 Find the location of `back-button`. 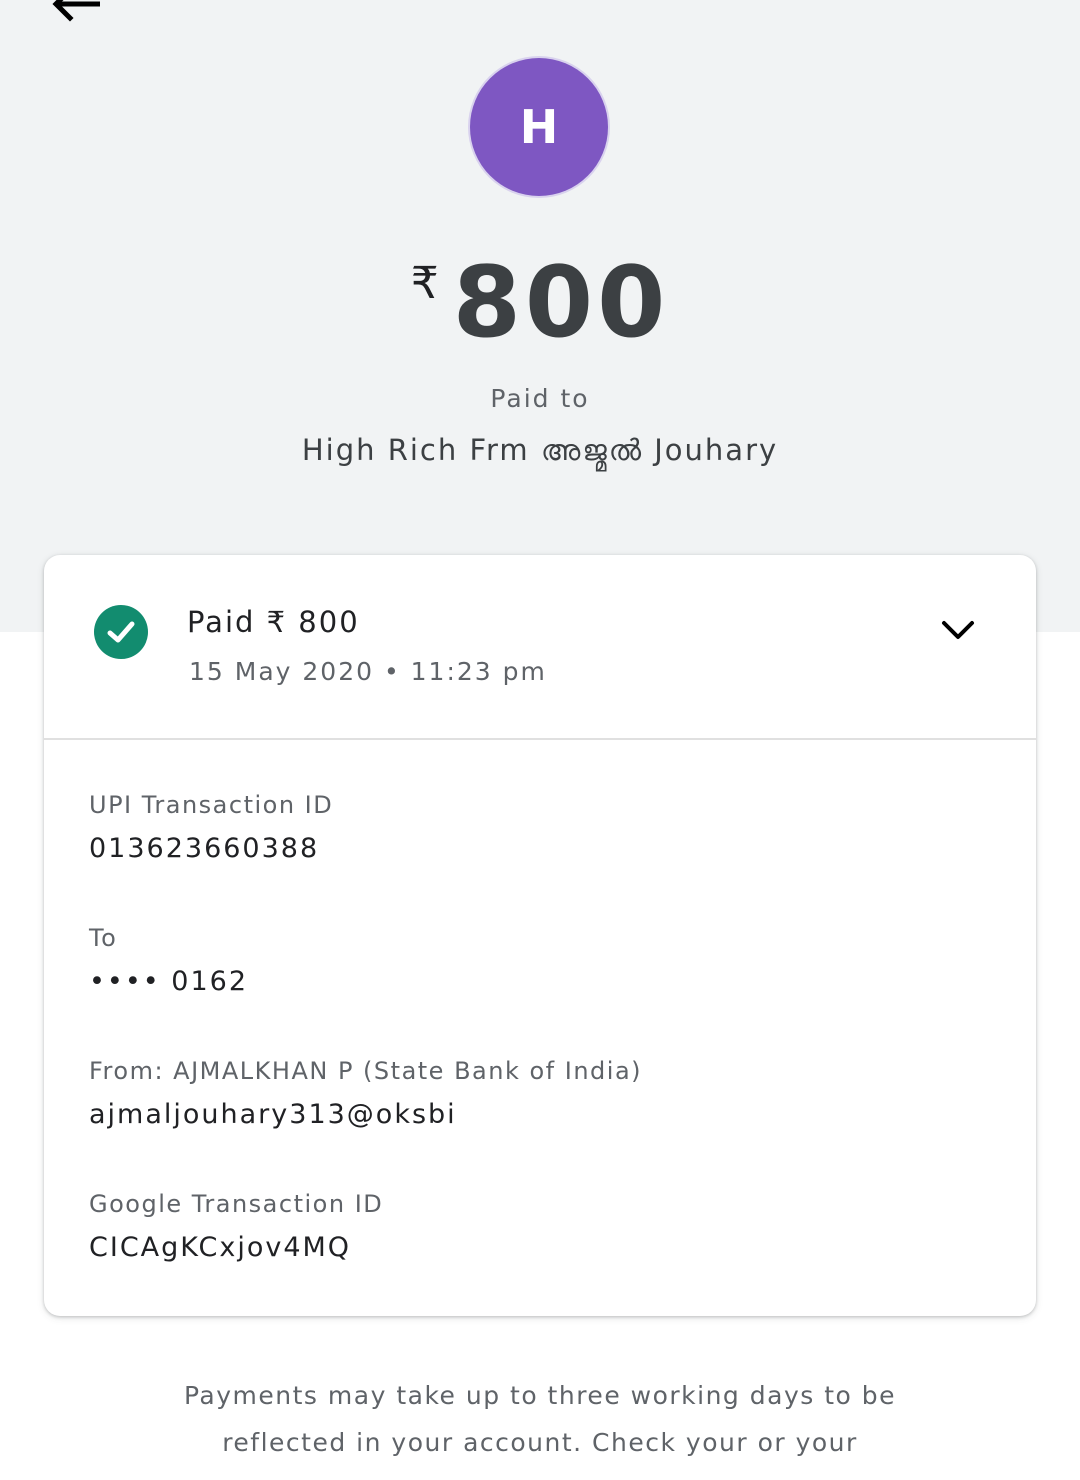

back-button is located at coordinates (78, 13).